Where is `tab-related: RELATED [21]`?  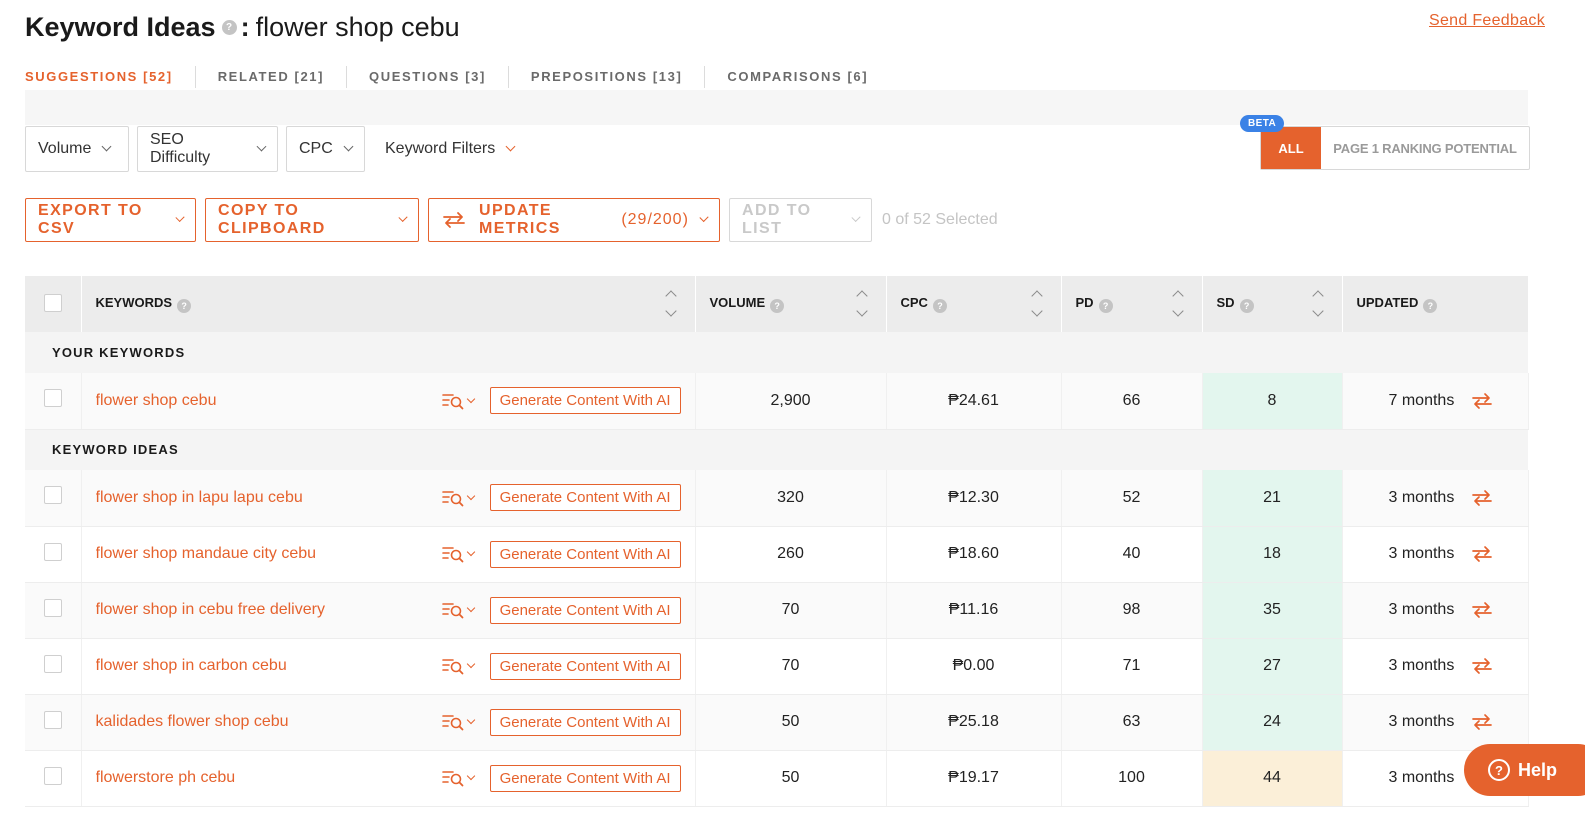
tab-related: RELATED [21] is located at coordinates (270, 77).